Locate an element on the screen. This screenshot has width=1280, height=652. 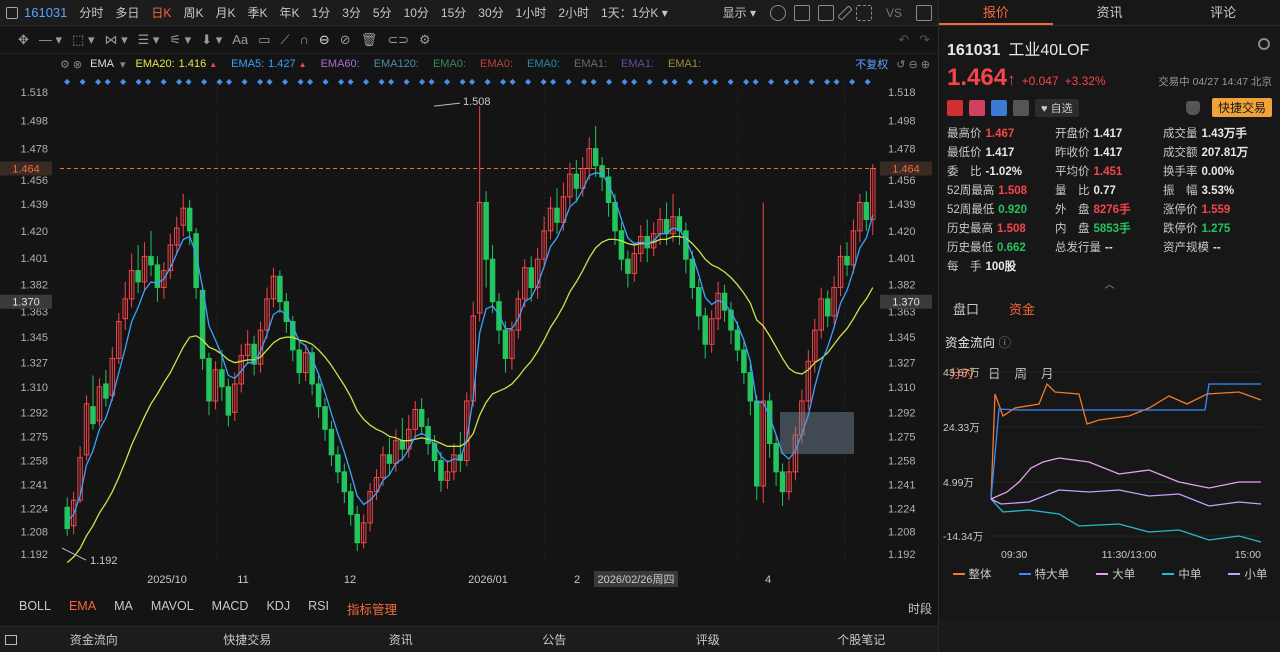
crosshair-icon: ✥ is located at coordinates (23, 40).